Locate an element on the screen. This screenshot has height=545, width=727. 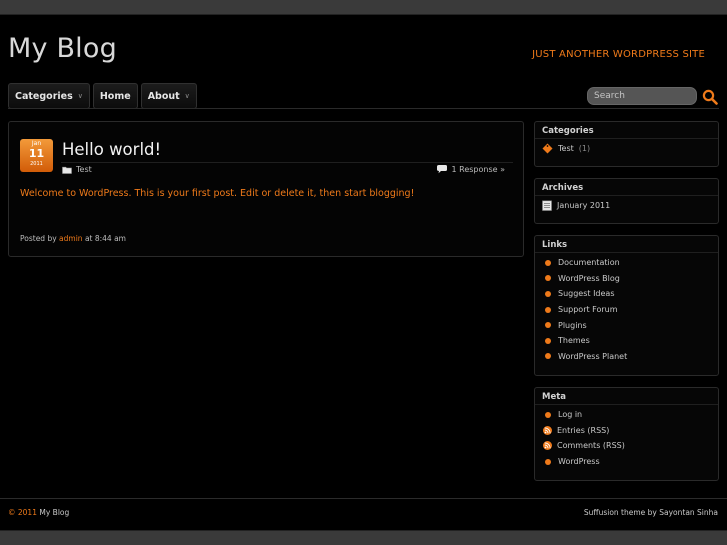
author-link: admin is located at coordinates (71, 238).